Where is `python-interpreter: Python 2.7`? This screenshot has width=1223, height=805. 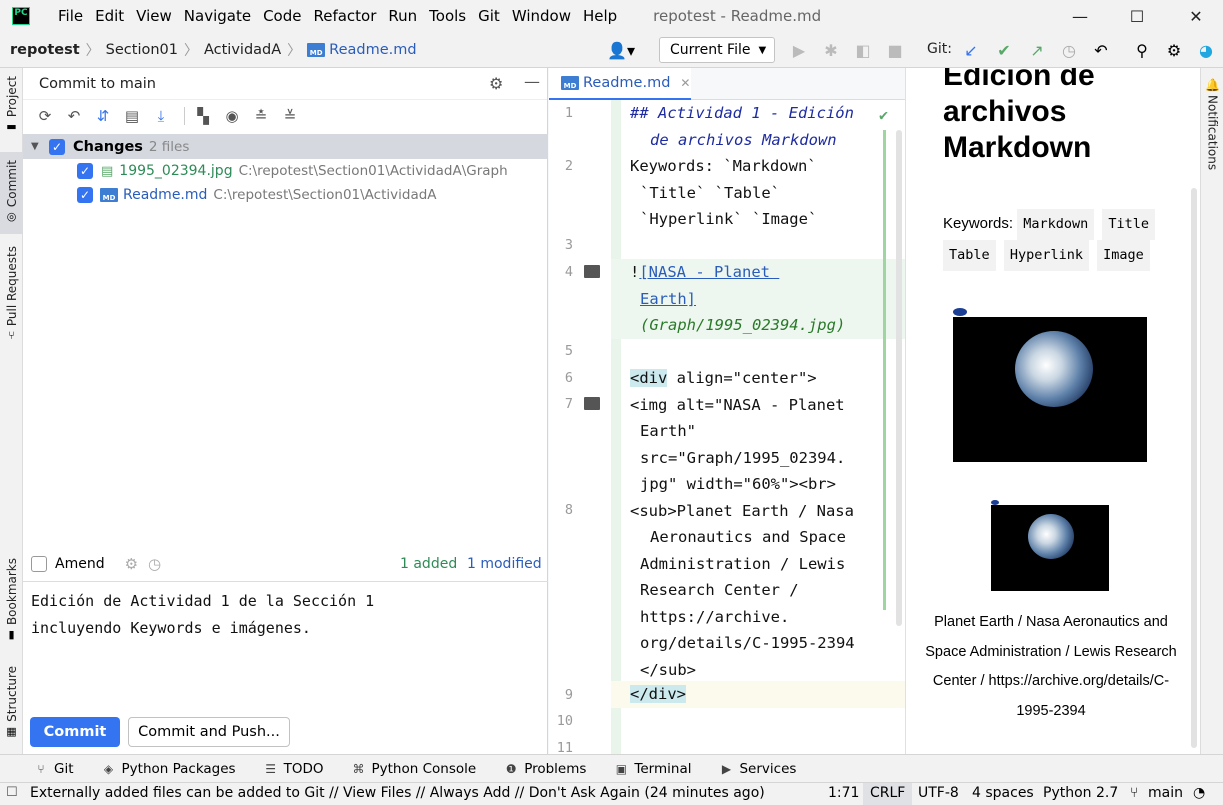
python-interpreter: Python 2.7 is located at coordinates (1080, 793).